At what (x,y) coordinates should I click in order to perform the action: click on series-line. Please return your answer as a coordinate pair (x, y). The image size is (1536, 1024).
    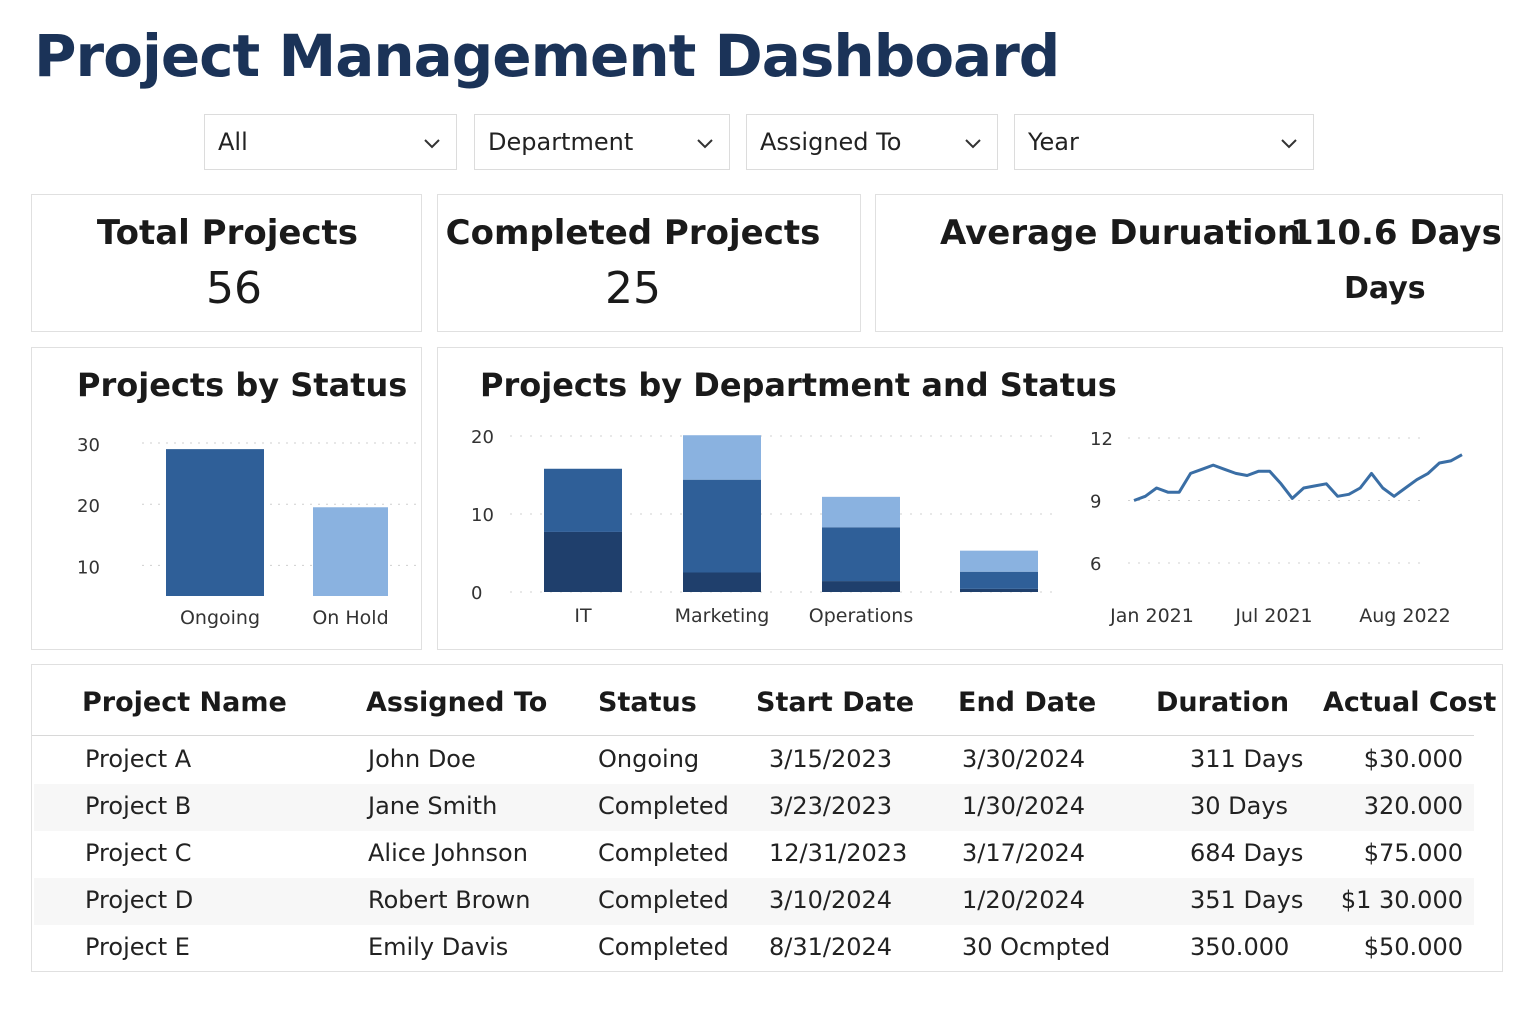
    Looking at the image, I should click on (1298, 477).